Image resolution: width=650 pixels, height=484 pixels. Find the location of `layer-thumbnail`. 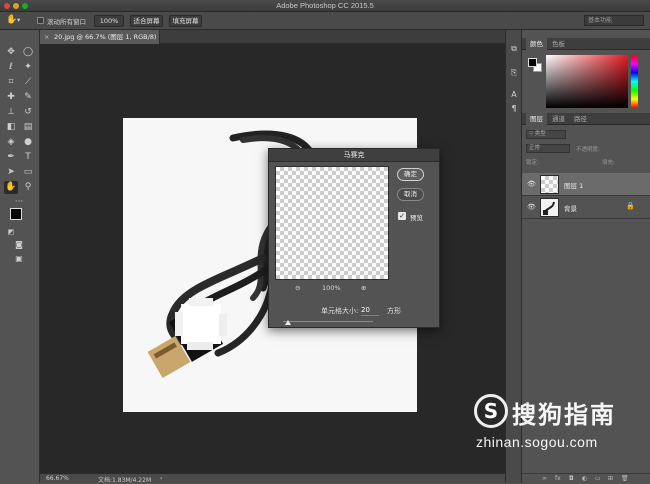

layer-thumbnail is located at coordinates (549, 184).